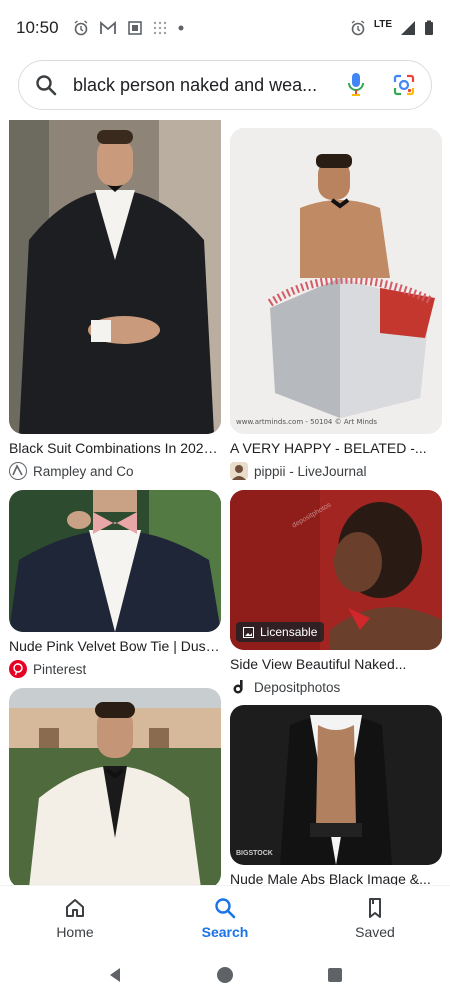  I want to click on battery-icon, so click(429, 27).